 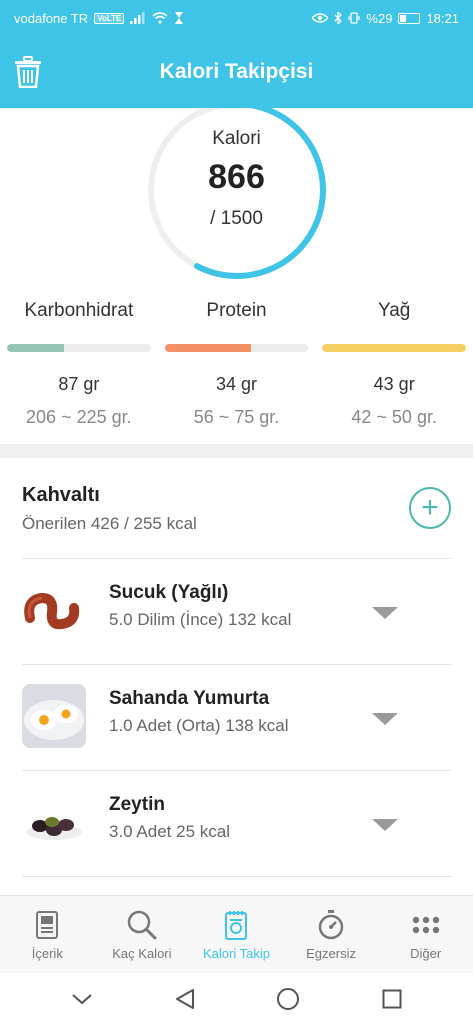 I want to click on home-icon, so click(x=288, y=999).